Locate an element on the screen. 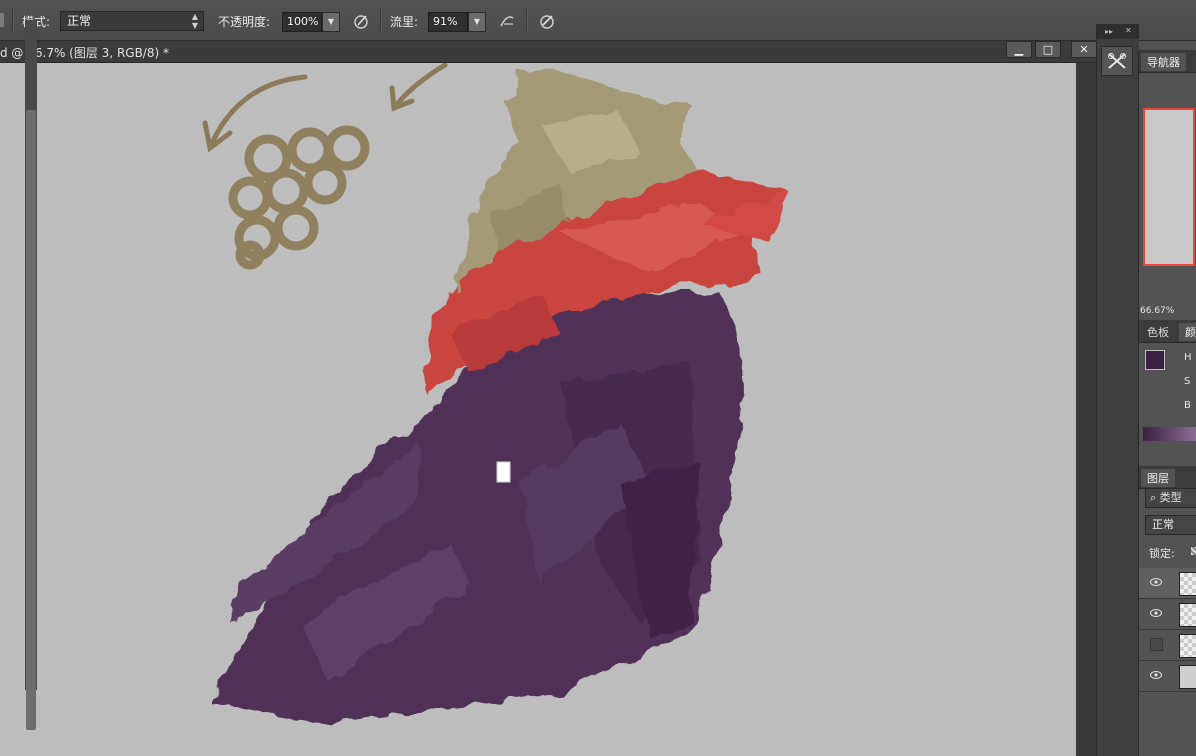 The height and width of the screenshot is (756, 1196). navigator-zoom-value: 66.67% is located at coordinates (1157, 311).